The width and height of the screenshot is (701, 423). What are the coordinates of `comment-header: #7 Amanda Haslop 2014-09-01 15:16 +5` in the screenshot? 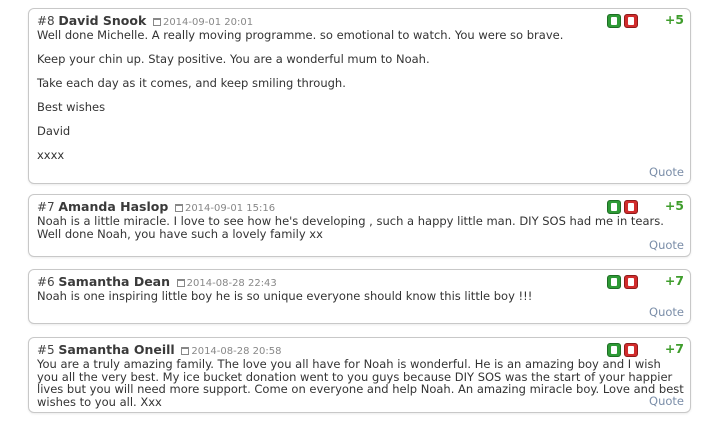 It's located at (360, 206).